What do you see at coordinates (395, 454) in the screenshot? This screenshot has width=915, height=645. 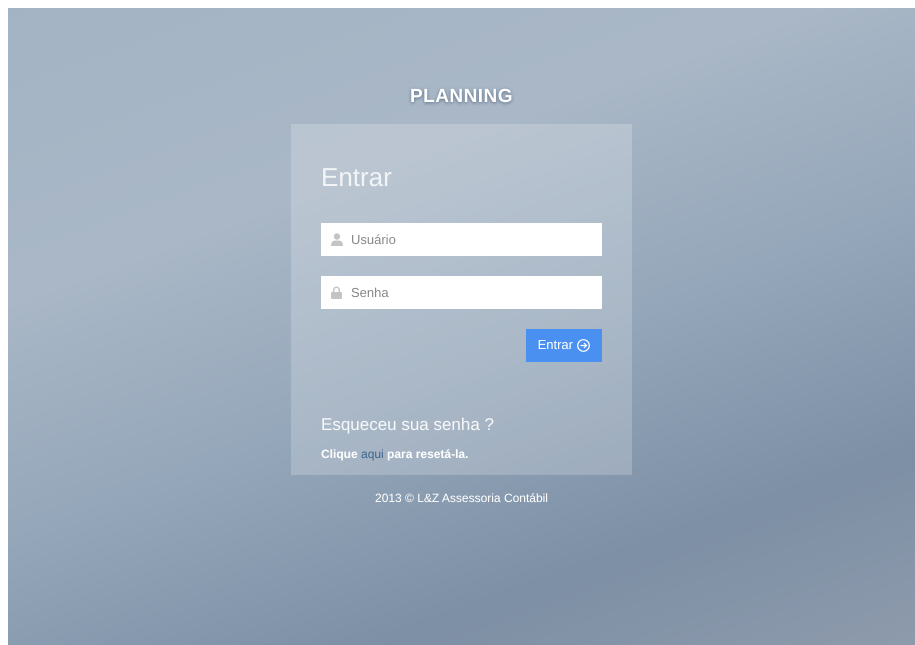 I see `reset-sentence: Clique aqui para resetá-la.` at bounding box center [395, 454].